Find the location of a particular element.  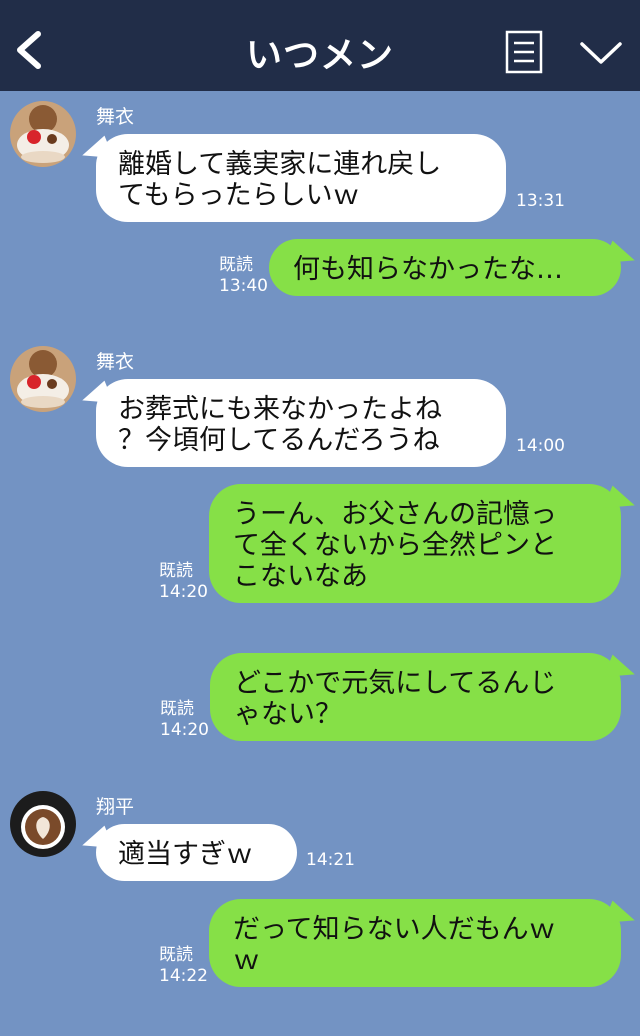

read-receipt: 既読 13:40 is located at coordinates (243, 276).